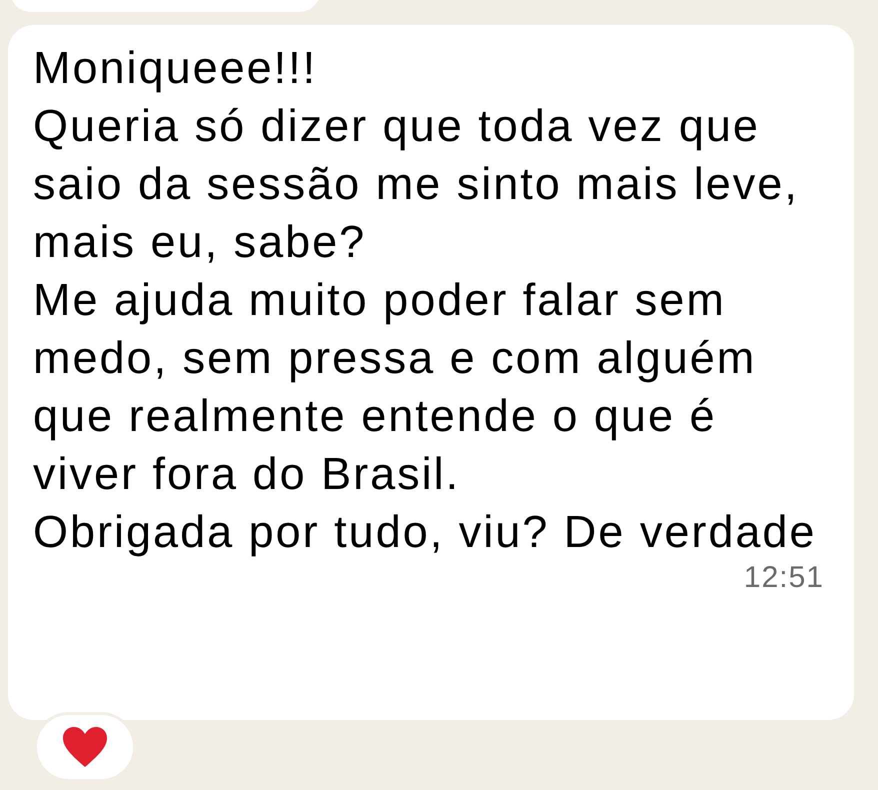 The width and height of the screenshot is (878, 790). What do you see at coordinates (175, 68) in the screenshot?
I see `message-text: Moniqueee!!!` at bounding box center [175, 68].